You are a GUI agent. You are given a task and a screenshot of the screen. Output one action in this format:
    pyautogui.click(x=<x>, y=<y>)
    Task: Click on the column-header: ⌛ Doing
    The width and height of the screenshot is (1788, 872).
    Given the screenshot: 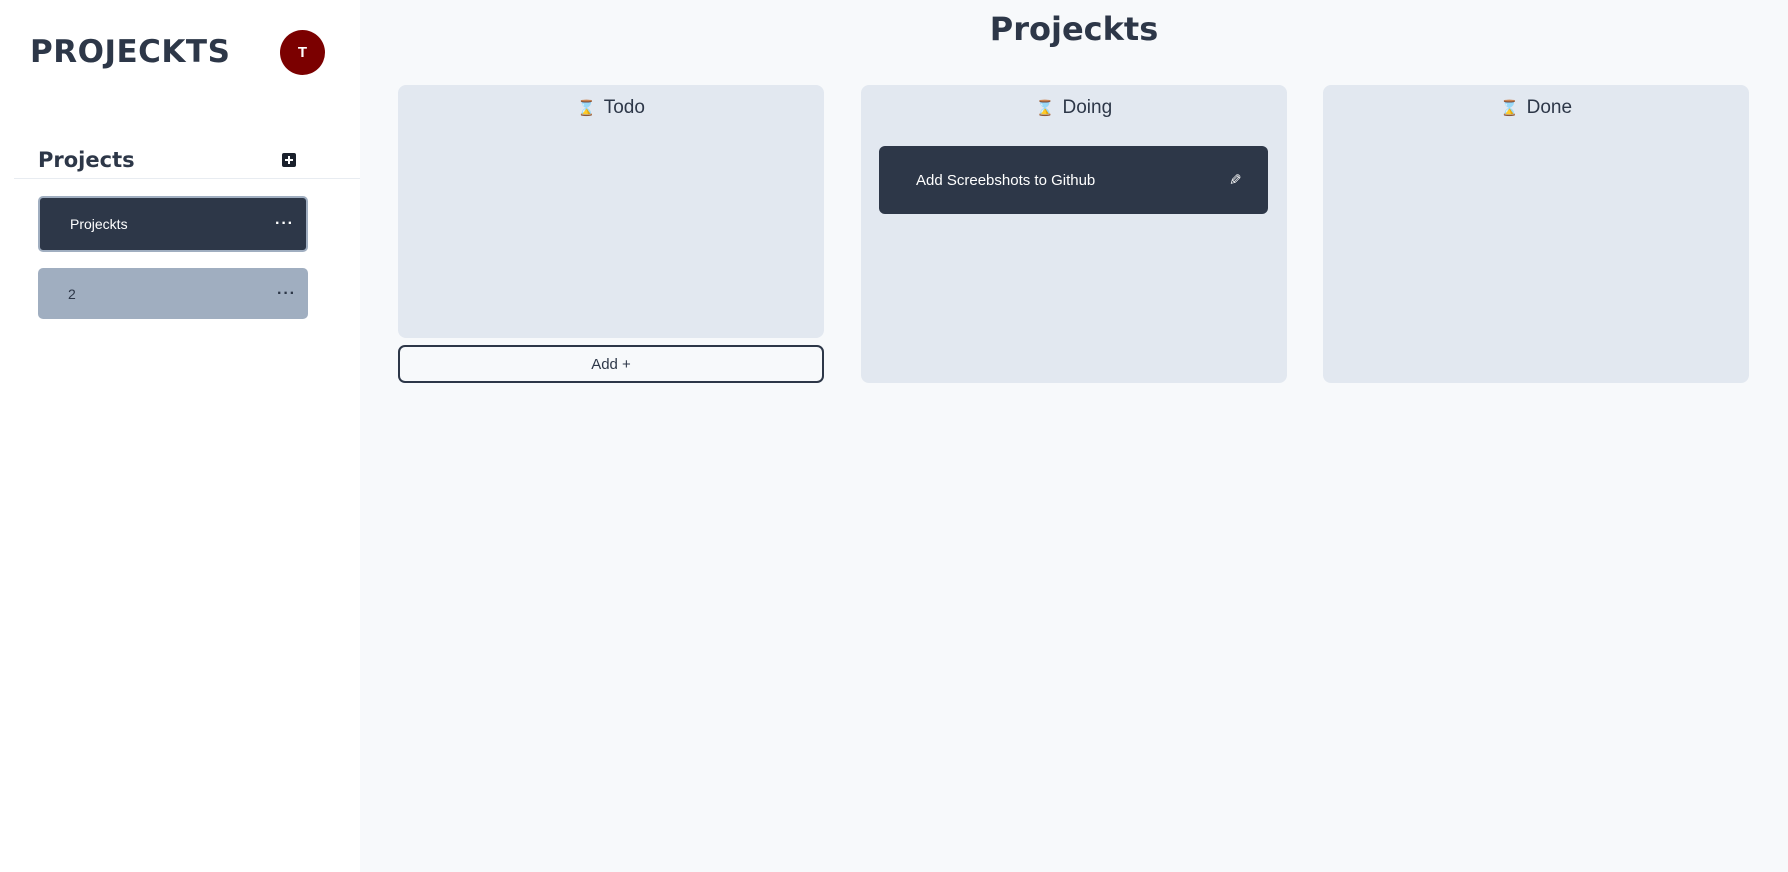 What is the action you would take?
    pyautogui.click(x=1074, y=108)
    